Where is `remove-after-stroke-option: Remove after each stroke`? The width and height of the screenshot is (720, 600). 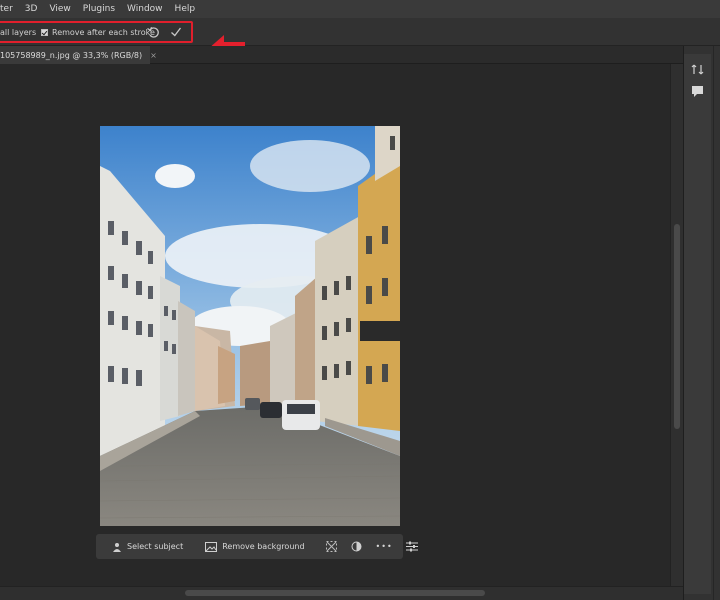
remove-after-stroke-option: Remove after each stroke is located at coordinates (98, 32).